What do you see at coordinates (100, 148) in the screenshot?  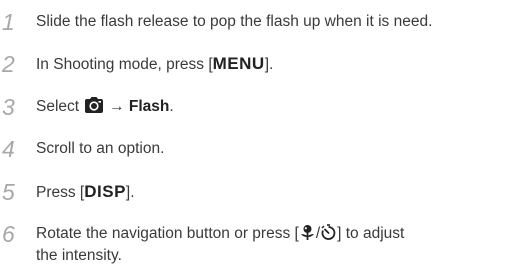 I see `step-text: Scroll to an option.` at bounding box center [100, 148].